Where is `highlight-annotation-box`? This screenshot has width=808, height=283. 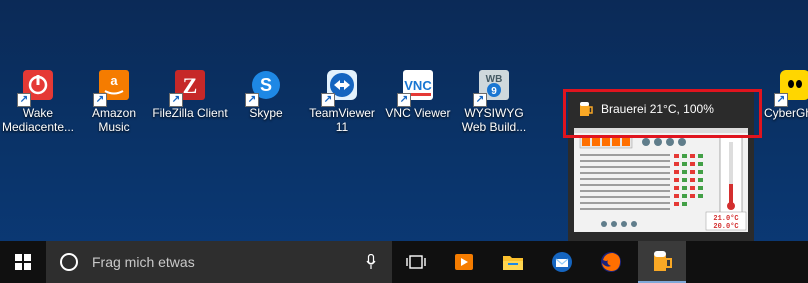 highlight-annotation-box is located at coordinates (662, 113).